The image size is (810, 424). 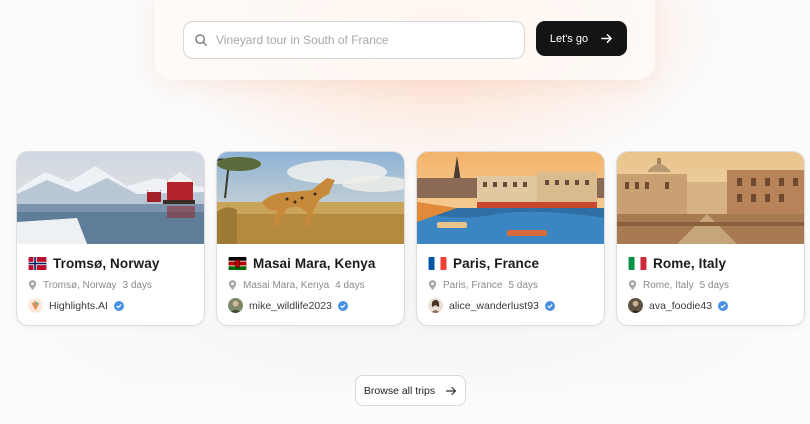 What do you see at coordinates (496, 263) in the screenshot?
I see `trip-title-text: Paris, France` at bounding box center [496, 263].